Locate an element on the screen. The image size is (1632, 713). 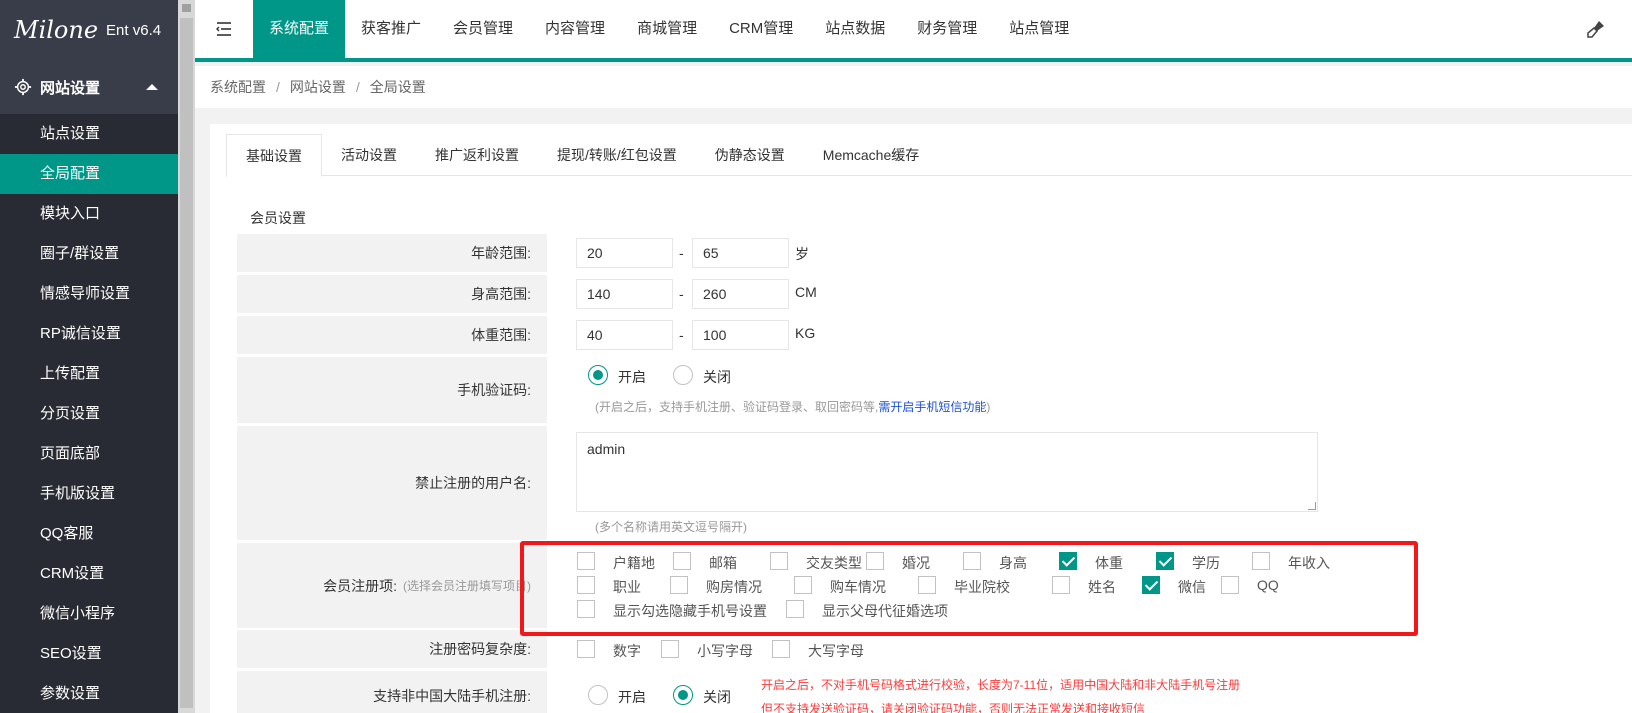
sidebar-item: CRM设置 is located at coordinates (89, 574).